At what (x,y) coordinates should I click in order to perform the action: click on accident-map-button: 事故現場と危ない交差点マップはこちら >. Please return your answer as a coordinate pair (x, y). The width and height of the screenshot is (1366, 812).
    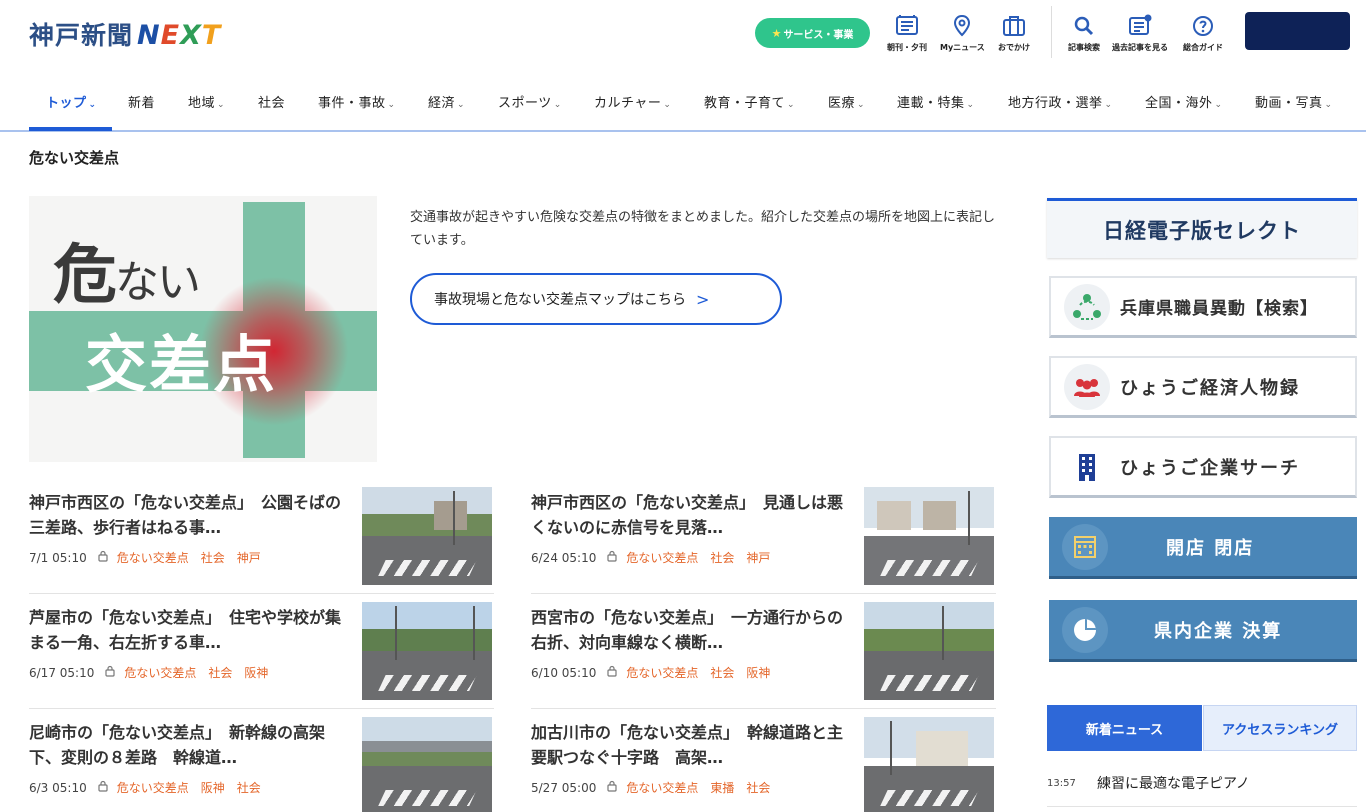
    Looking at the image, I should click on (596, 299).